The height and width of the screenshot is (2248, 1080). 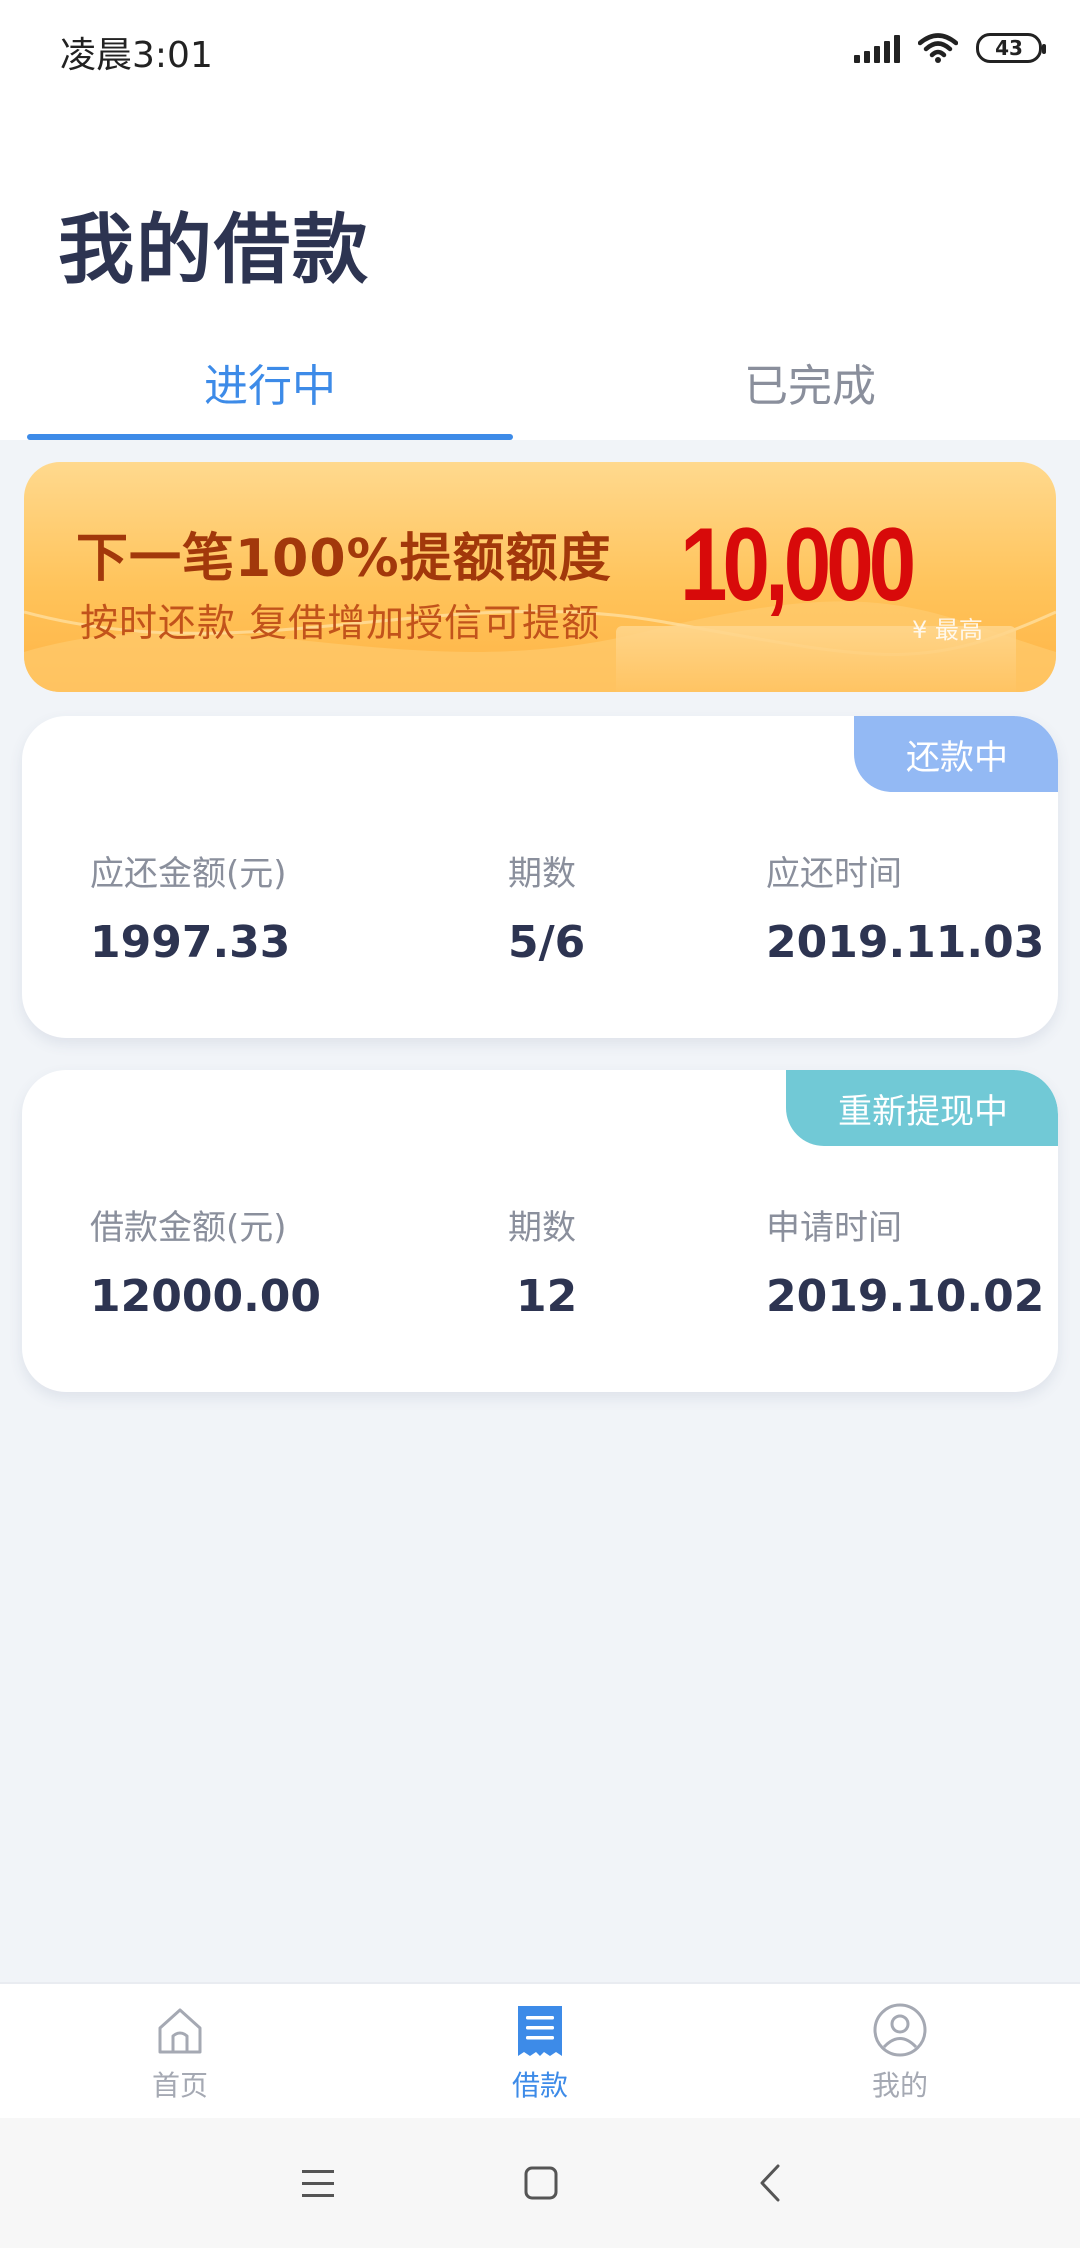 I want to click on home-square-icon, so click(x=542, y=2184).